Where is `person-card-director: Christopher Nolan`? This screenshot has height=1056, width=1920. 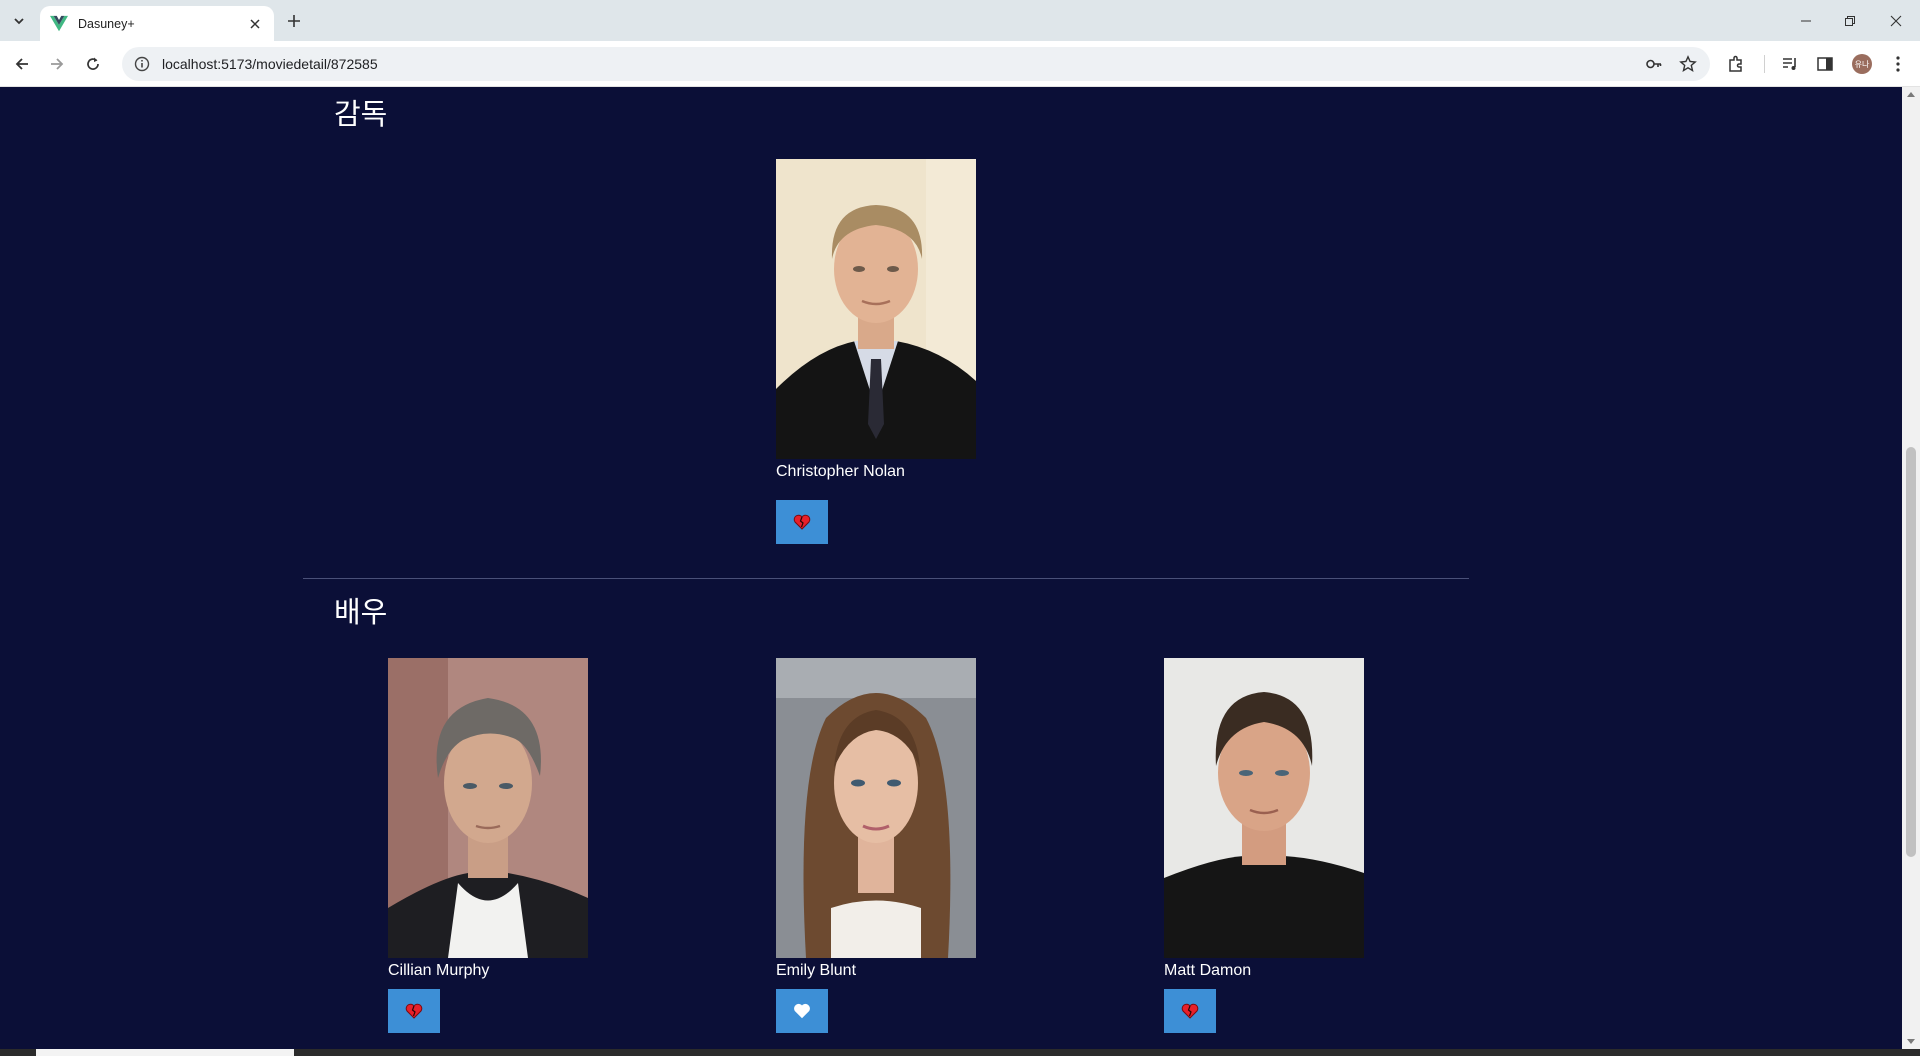
person-card-director: Christopher Nolan is located at coordinates (876, 351).